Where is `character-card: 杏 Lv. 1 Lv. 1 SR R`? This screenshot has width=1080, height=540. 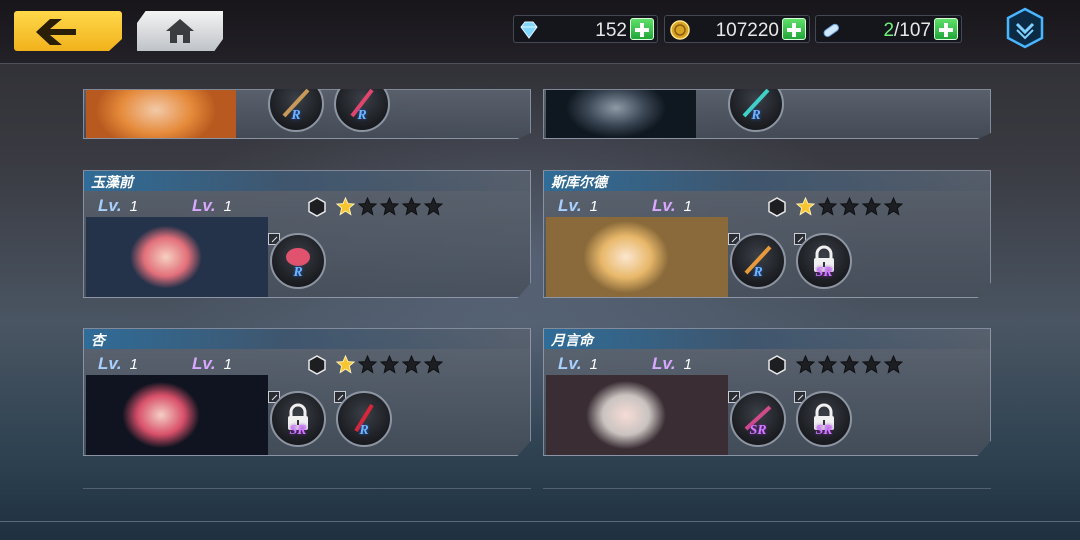 character-card: 杏 Lv. 1 Lv. 1 SR R is located at coordinates (307, 392).